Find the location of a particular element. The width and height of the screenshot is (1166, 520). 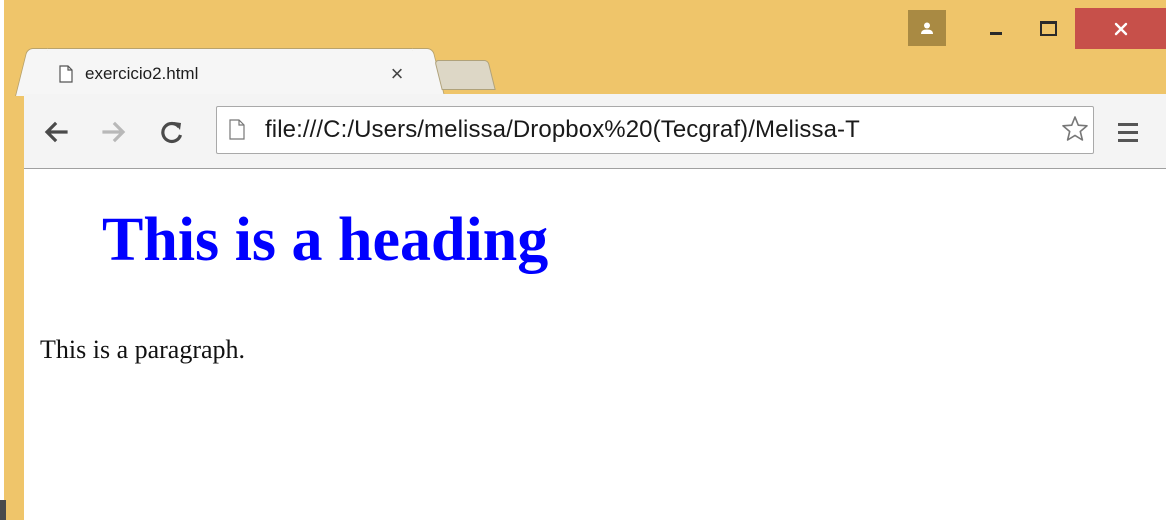

close-icon is located at coordinates (1120, 28).